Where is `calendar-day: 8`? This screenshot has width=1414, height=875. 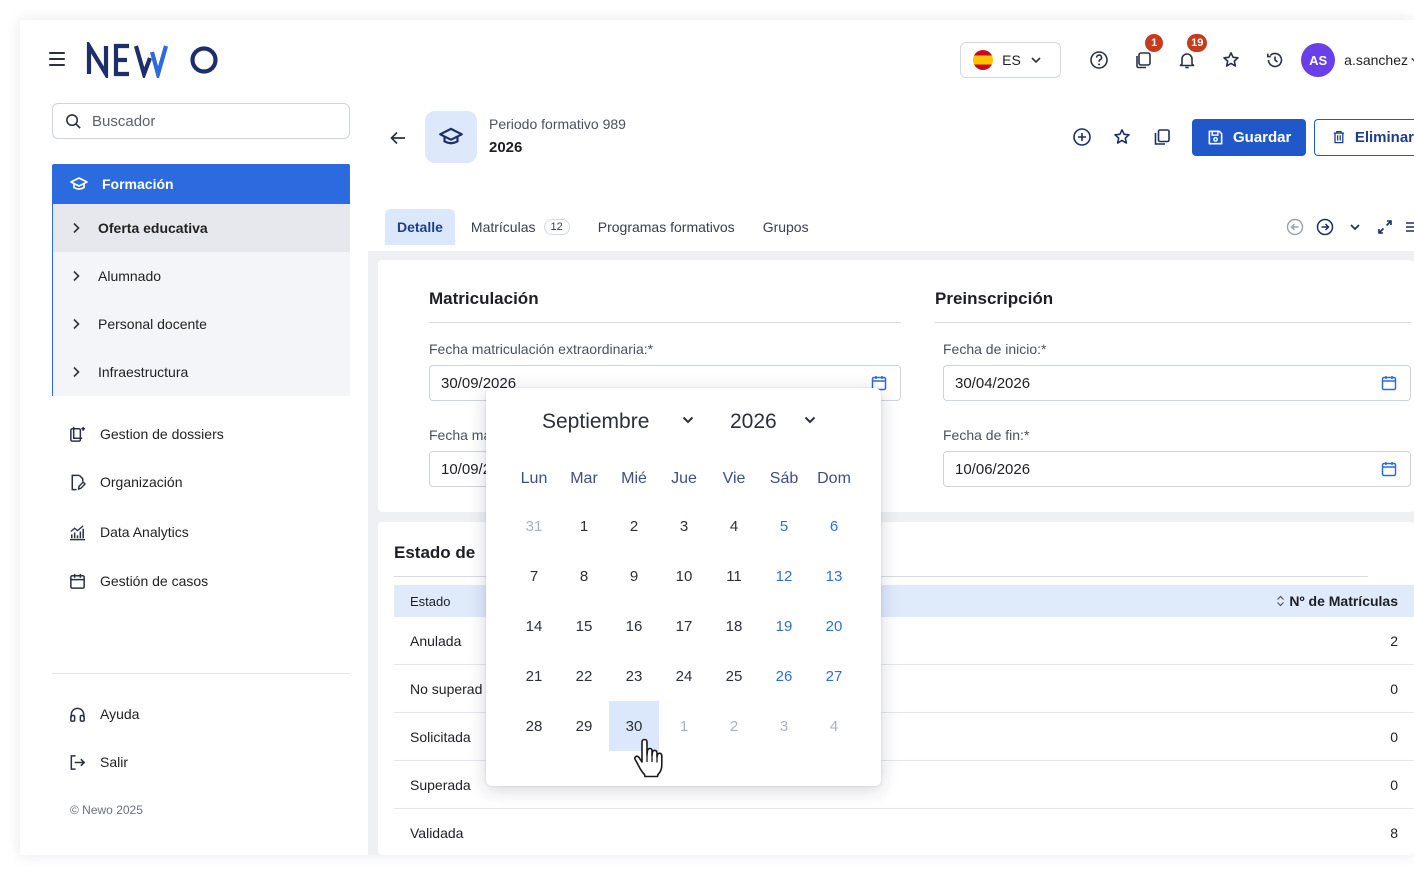
calendar-day: 8 is located at coordinates (584, 576).